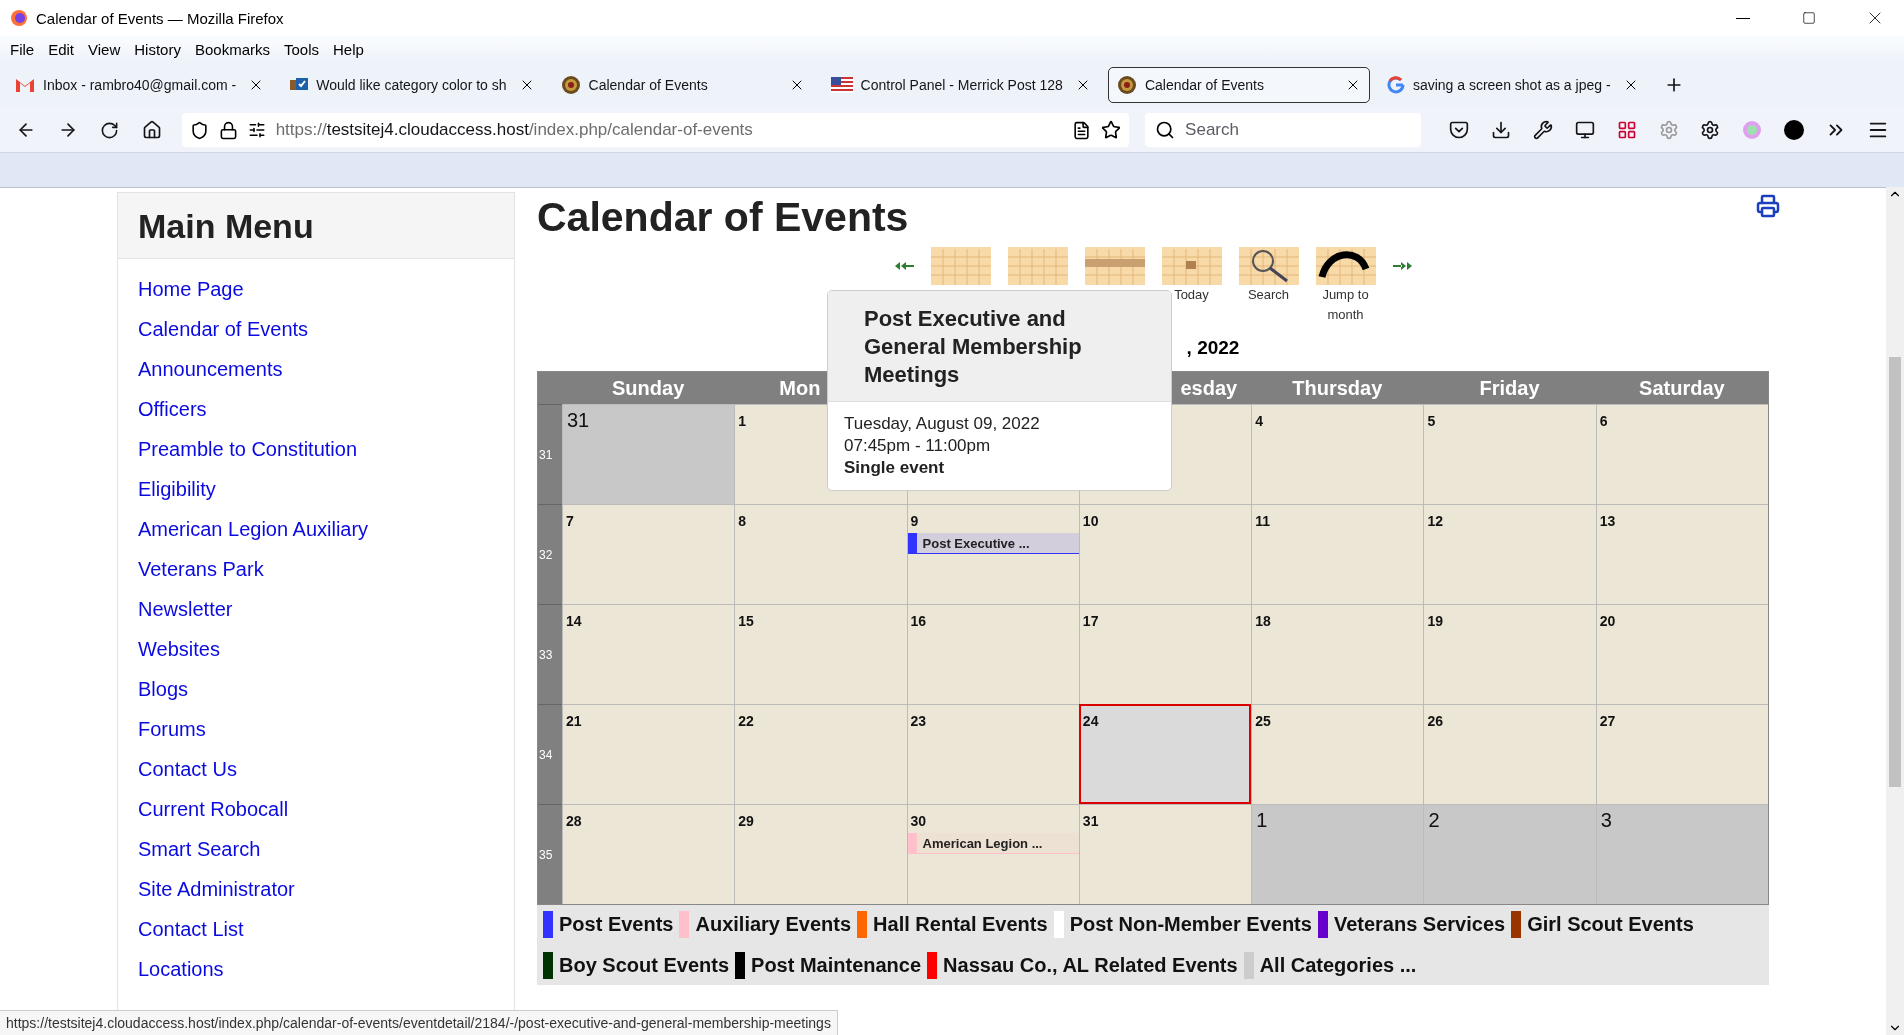 This screenshot has height=1035, width=1904. What do you see at coordinates (960, 85) in the screenshot?
I see `browser-tab: Control Panel - Merrick Post 128` at bounding box center [960, 85].